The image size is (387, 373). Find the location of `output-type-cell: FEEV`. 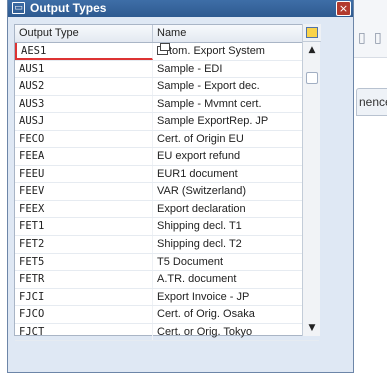

output-type-cell: FEEV is located at coordinates (84, 191).